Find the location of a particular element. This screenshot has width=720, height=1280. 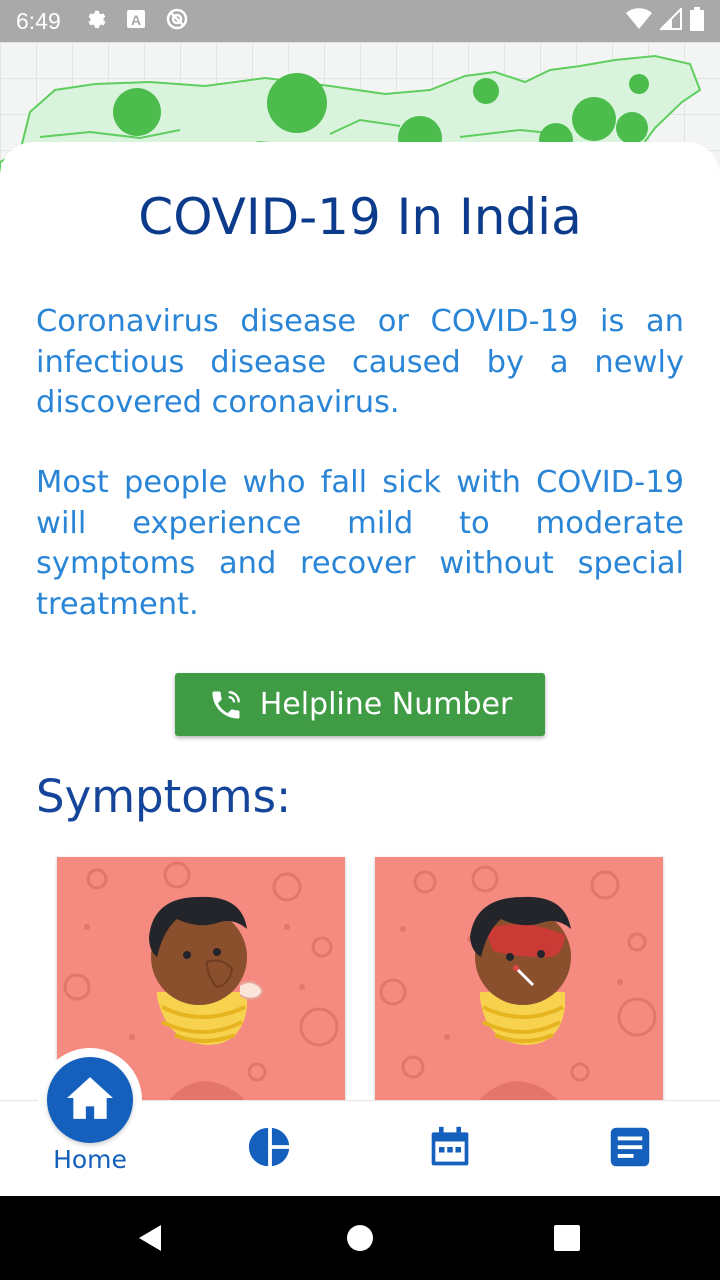

back-icon is located at coordinates (150, 1238).